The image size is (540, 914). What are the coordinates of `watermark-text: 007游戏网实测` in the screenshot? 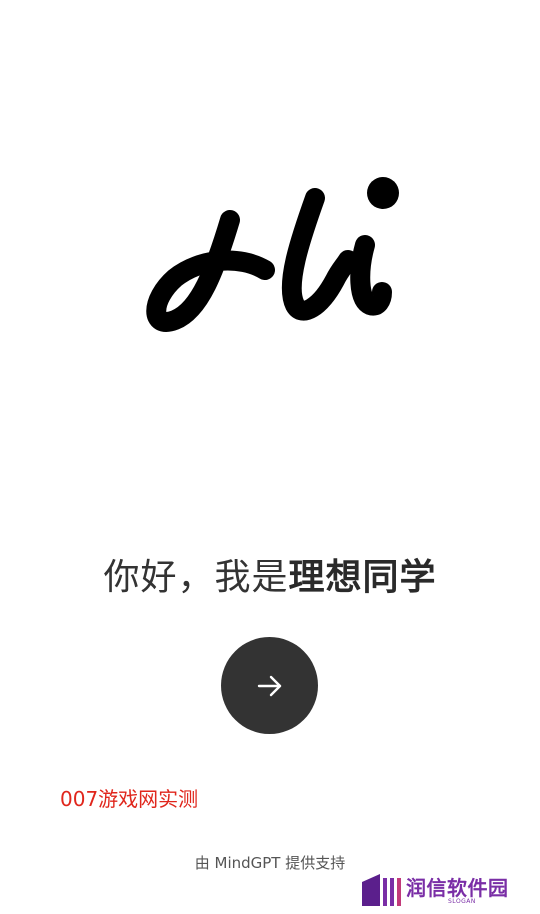 It's located at (129, 799).